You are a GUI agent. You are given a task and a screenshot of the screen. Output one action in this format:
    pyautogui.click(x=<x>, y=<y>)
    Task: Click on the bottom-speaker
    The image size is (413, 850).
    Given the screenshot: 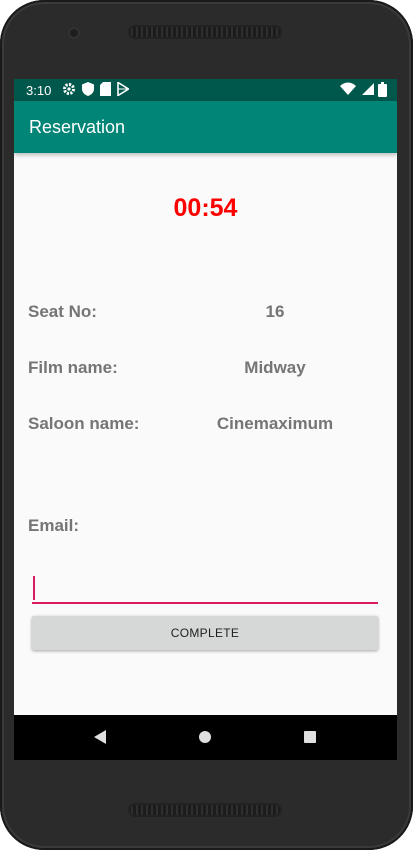 What is the action you would take?
    pyautogui.click(x=205, y=810)
    